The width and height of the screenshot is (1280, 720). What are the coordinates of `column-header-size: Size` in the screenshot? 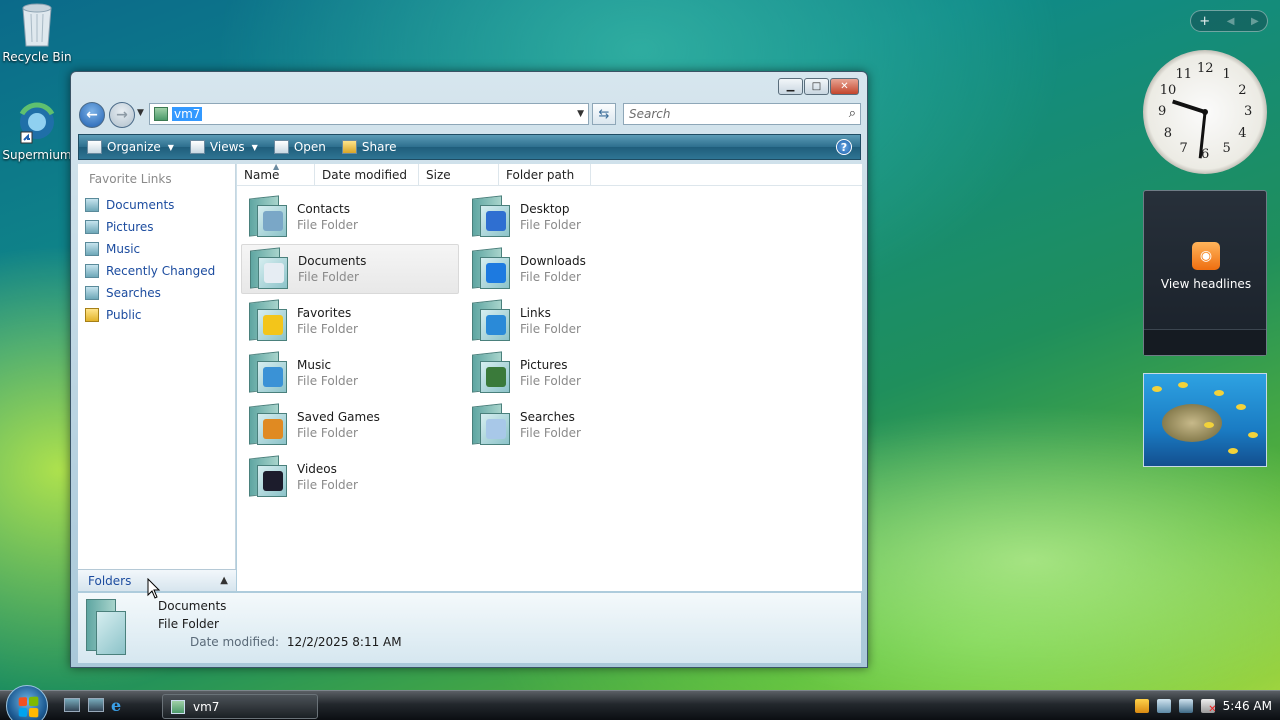 It's located at (459, 175).